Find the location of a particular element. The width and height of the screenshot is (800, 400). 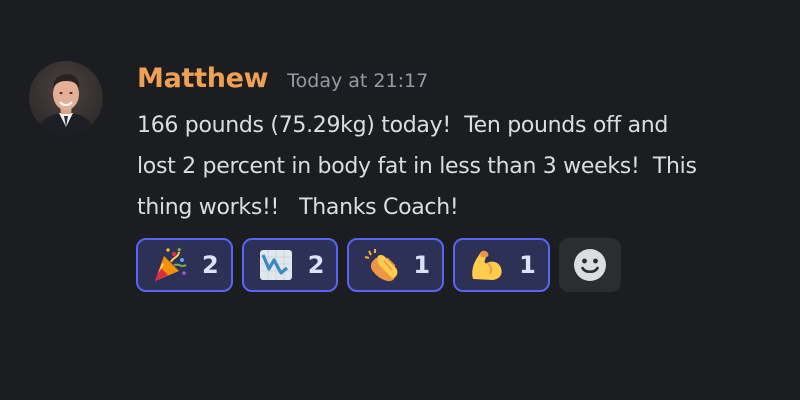

smiley-add-reaction-icon is located at coordinates (589, 265).